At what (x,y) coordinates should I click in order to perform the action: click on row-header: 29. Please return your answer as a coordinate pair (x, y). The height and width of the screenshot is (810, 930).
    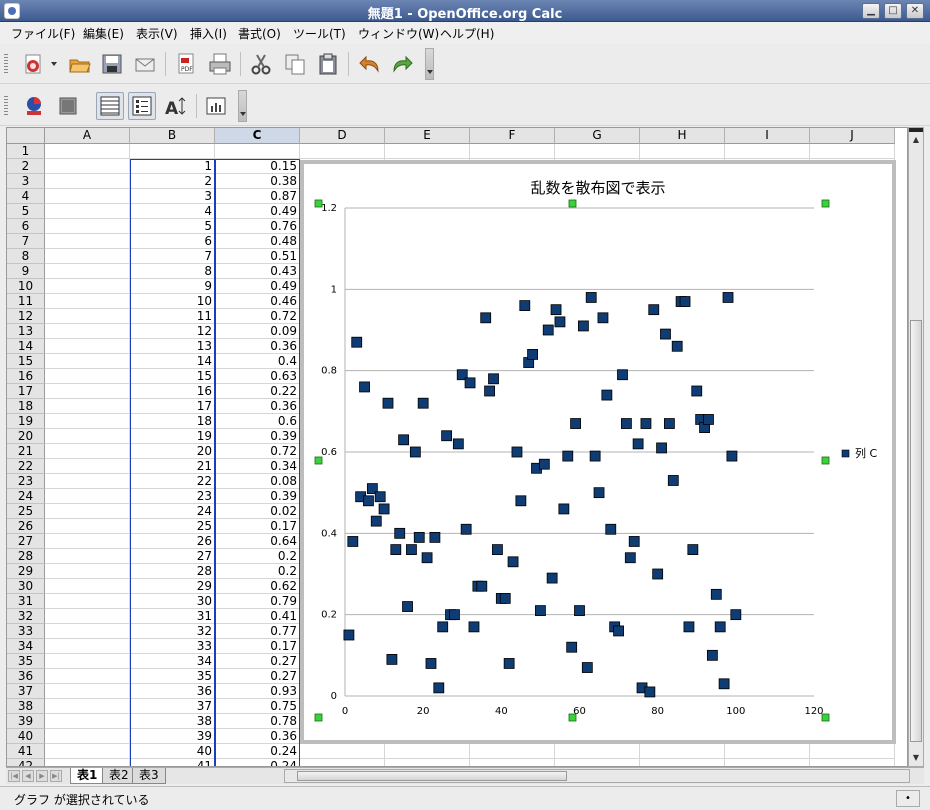
    Looking at the image, I should click on (26, 571).